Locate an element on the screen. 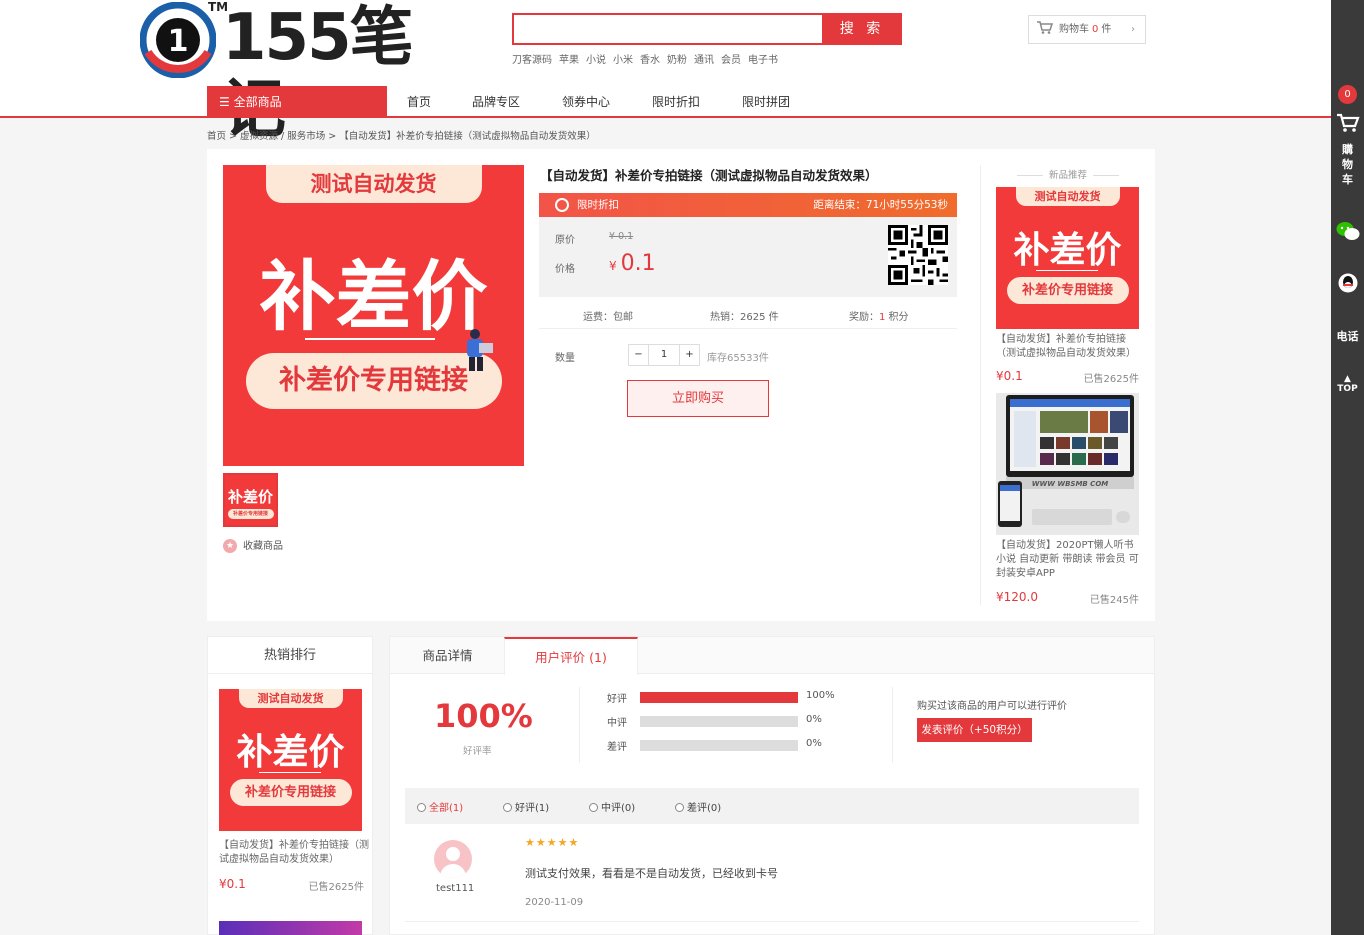  recommend-item-image: 测试自动发货 补差价 补差价专用链接 is located at coordinates (1067, 258).